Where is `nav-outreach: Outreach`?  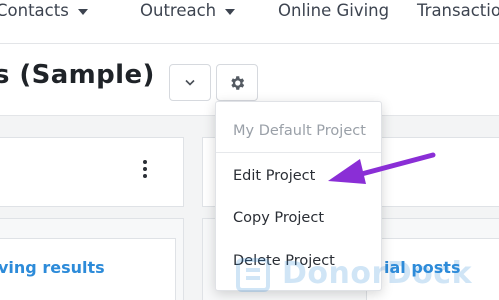 nav-outreach: Outreach is located at coordinates (188, 11).